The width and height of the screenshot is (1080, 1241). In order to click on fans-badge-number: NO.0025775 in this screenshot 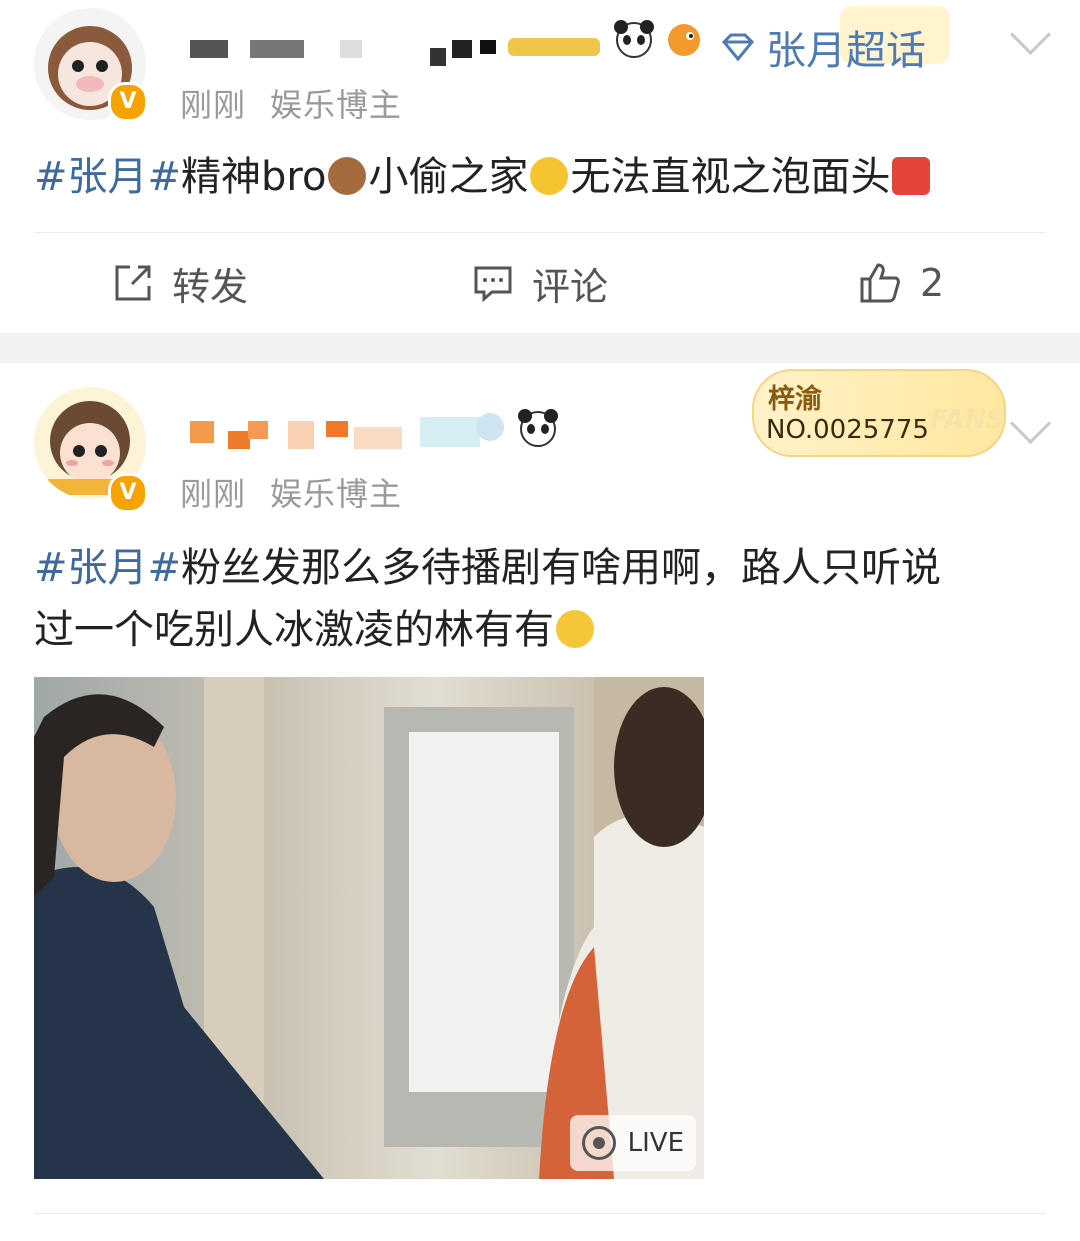, I will do `click(847, 430)`.